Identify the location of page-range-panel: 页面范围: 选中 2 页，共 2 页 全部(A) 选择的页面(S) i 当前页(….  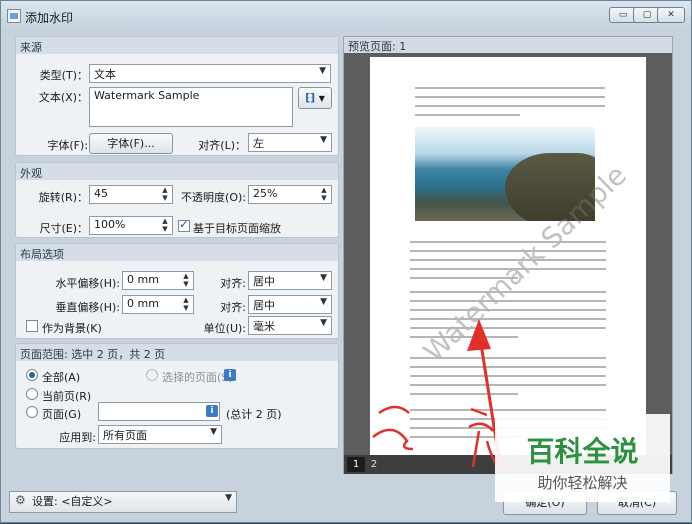
(177, 396).